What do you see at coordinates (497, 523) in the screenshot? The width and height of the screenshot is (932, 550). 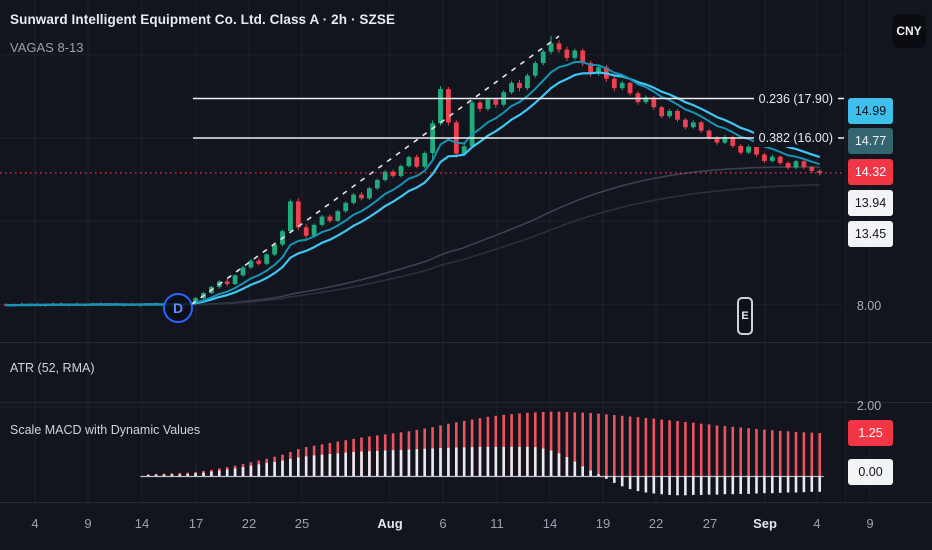 I see `time-tick-11: 11` at bounding box center [497, 523].